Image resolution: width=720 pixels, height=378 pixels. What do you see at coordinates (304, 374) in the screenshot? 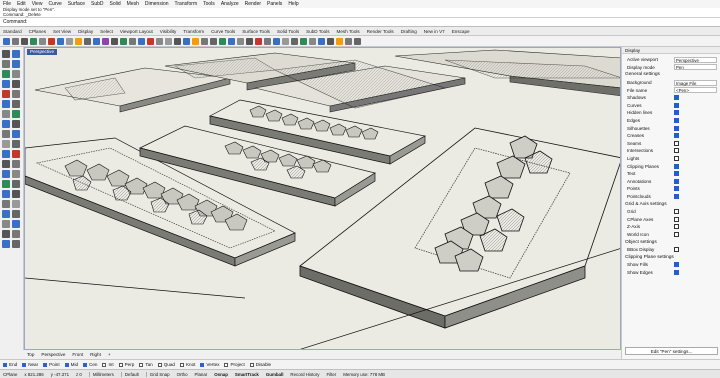
I see `status-record-history: Record History` at bounding box center [304, 374].